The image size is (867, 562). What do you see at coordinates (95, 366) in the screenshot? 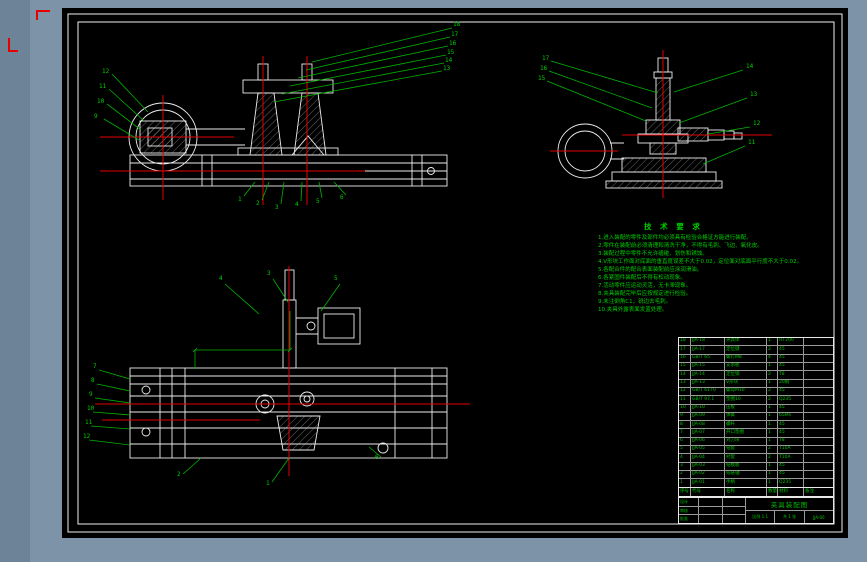
I see `part-balloon: 7` at bounding box center [95, 366].